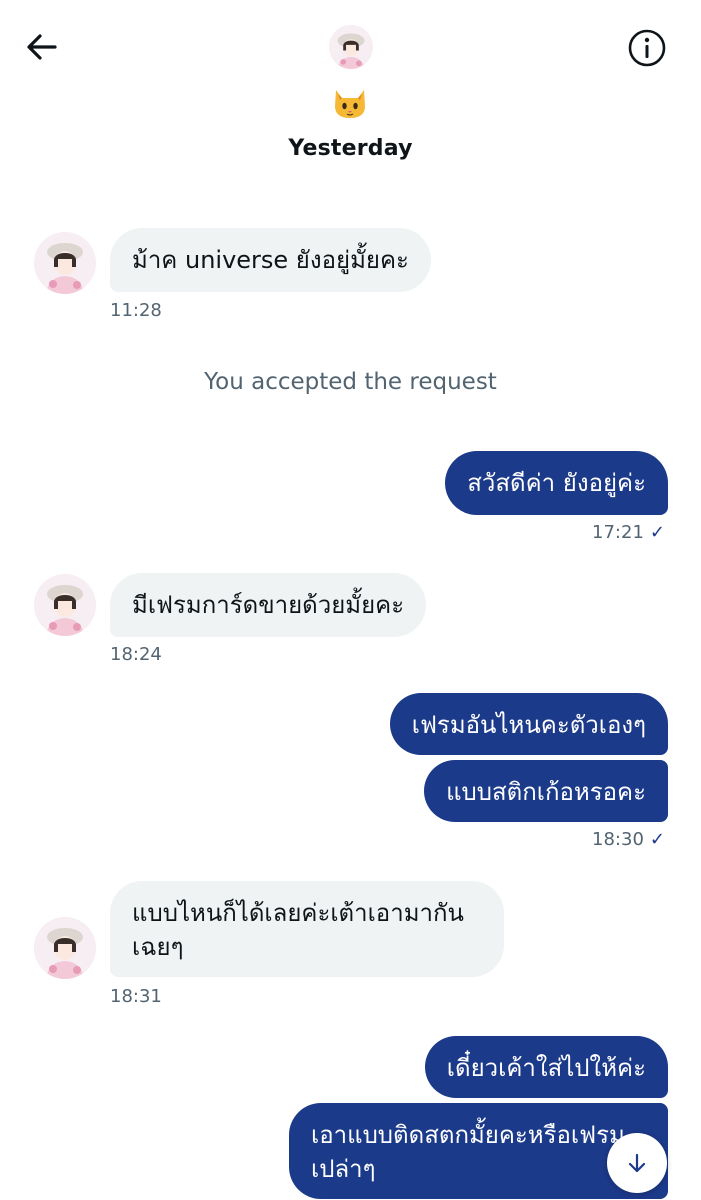  I want to click on message-bubble-outgoing: สวัสดีค่า ยังอยู่ค่ะ, so click(556, 483).